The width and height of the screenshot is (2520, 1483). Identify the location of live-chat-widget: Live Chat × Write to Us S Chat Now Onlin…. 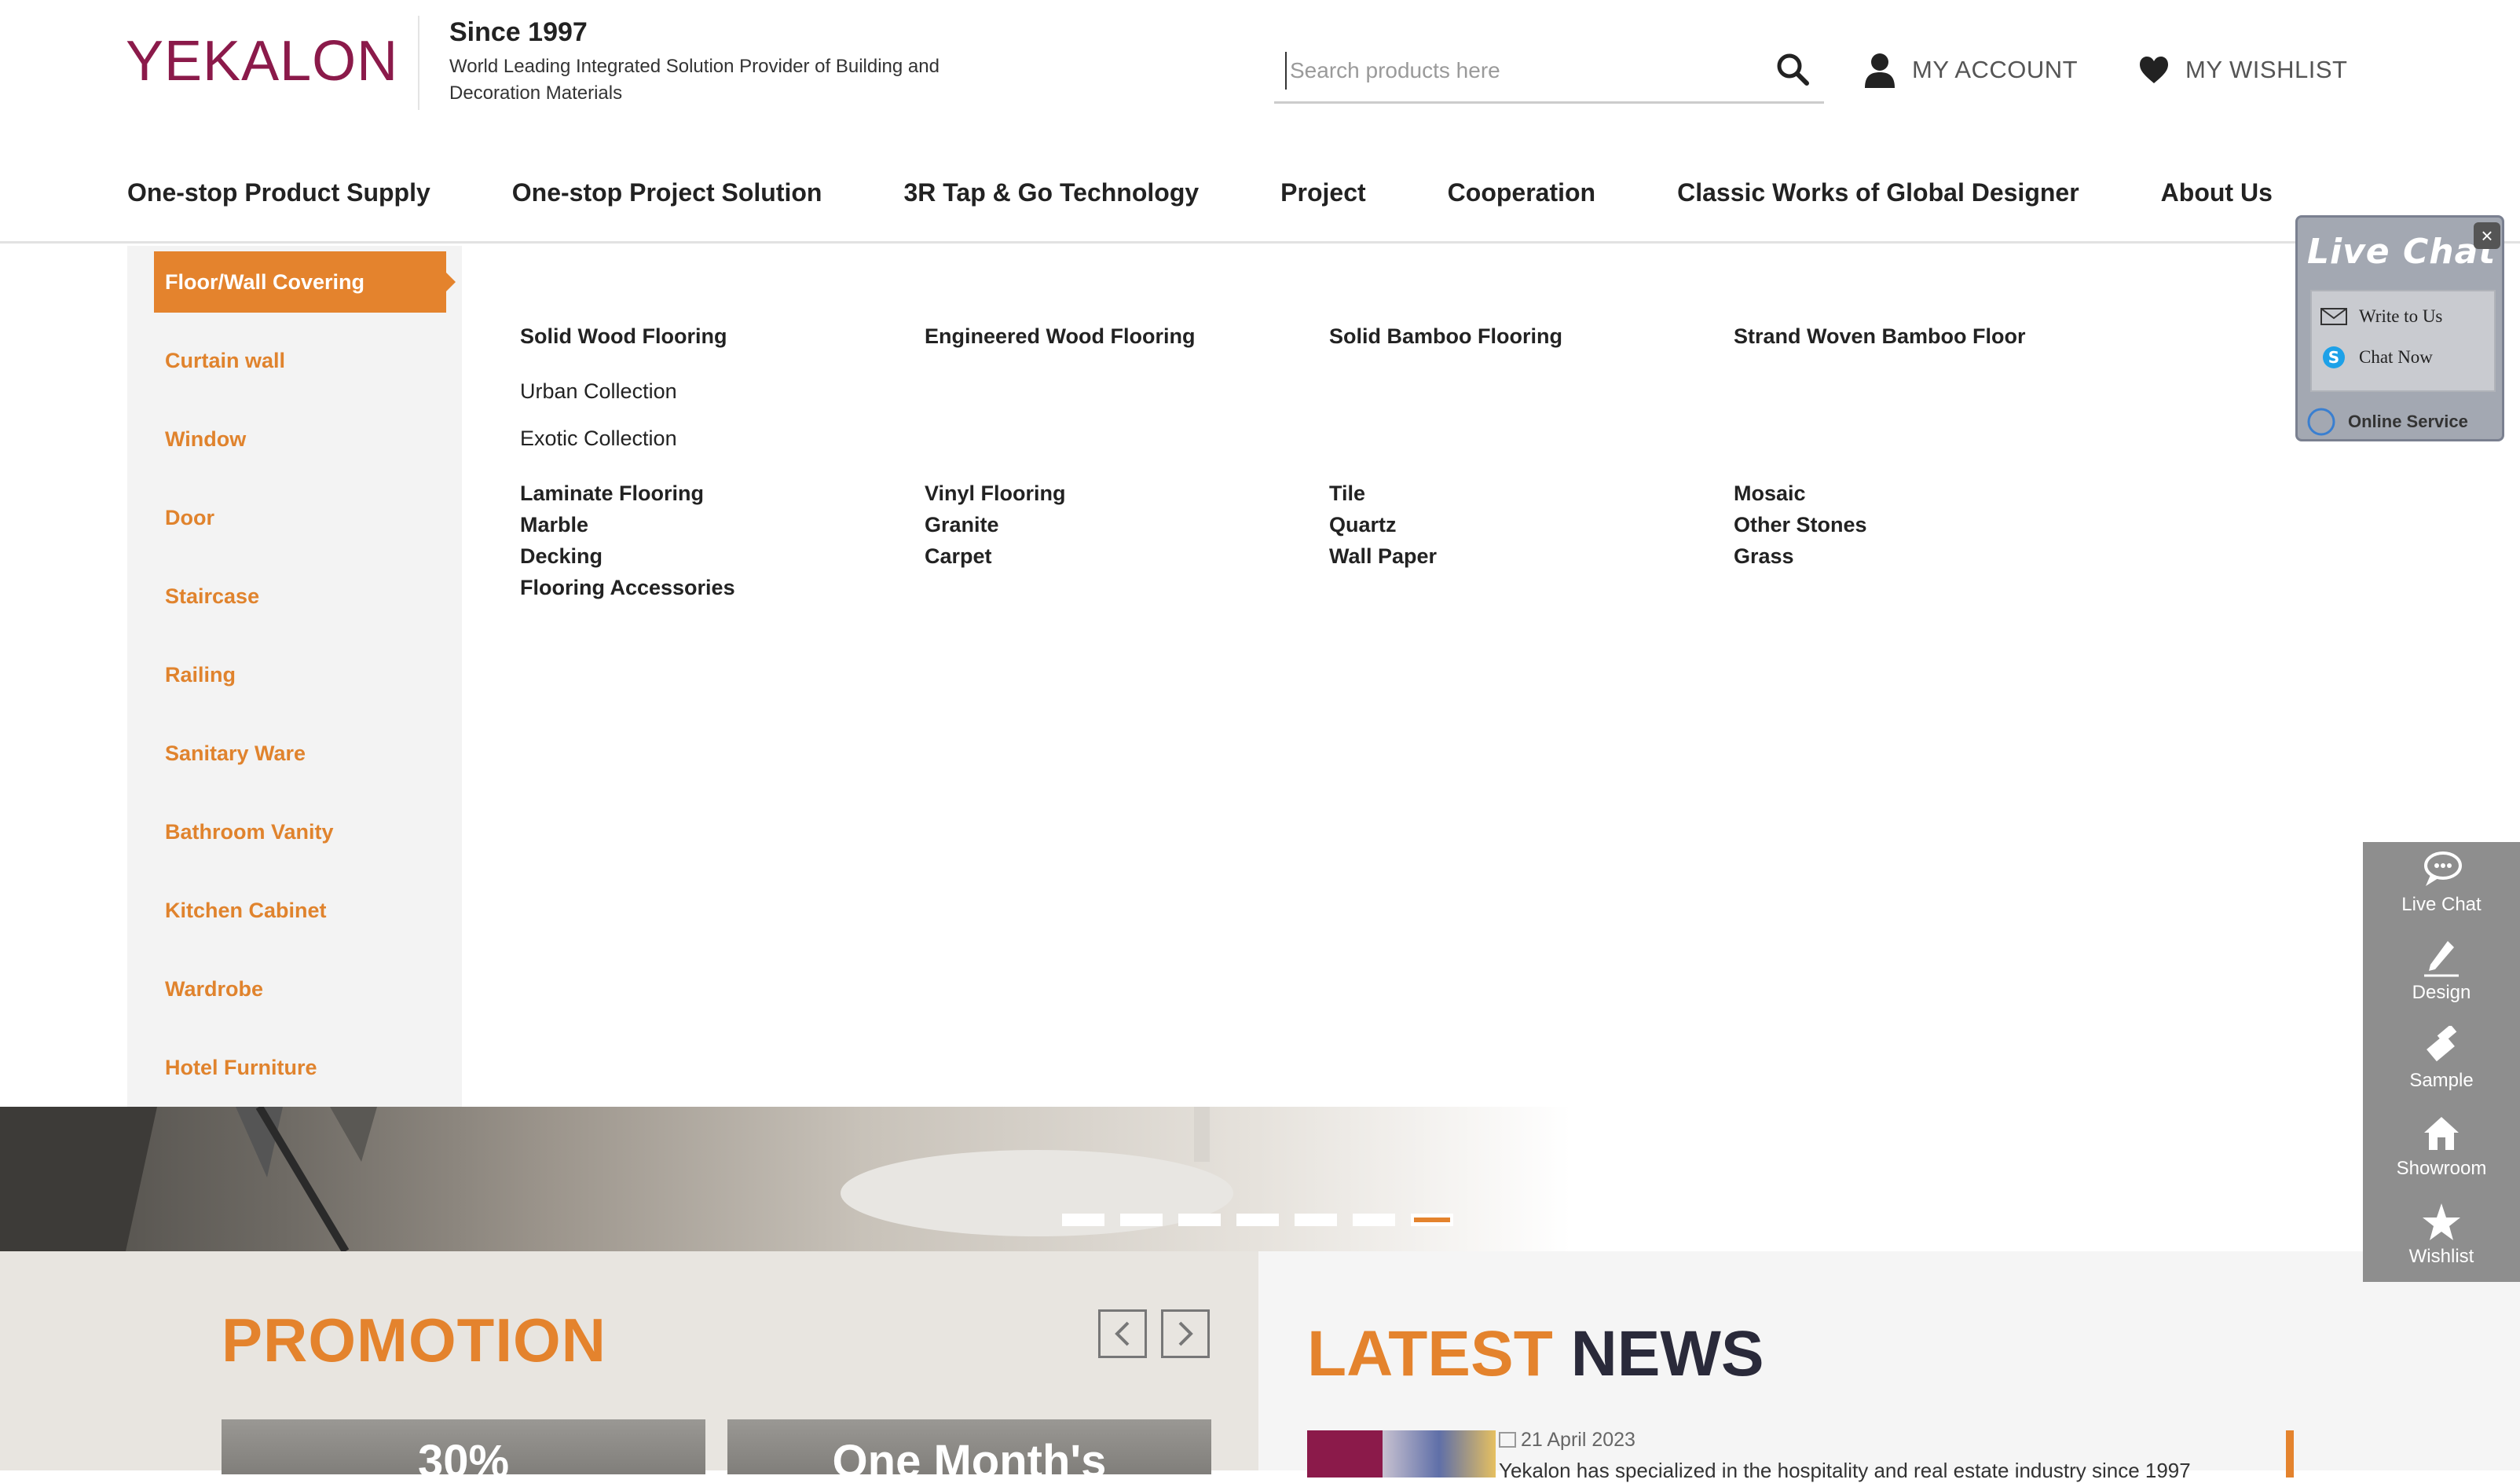
(2399, 328).